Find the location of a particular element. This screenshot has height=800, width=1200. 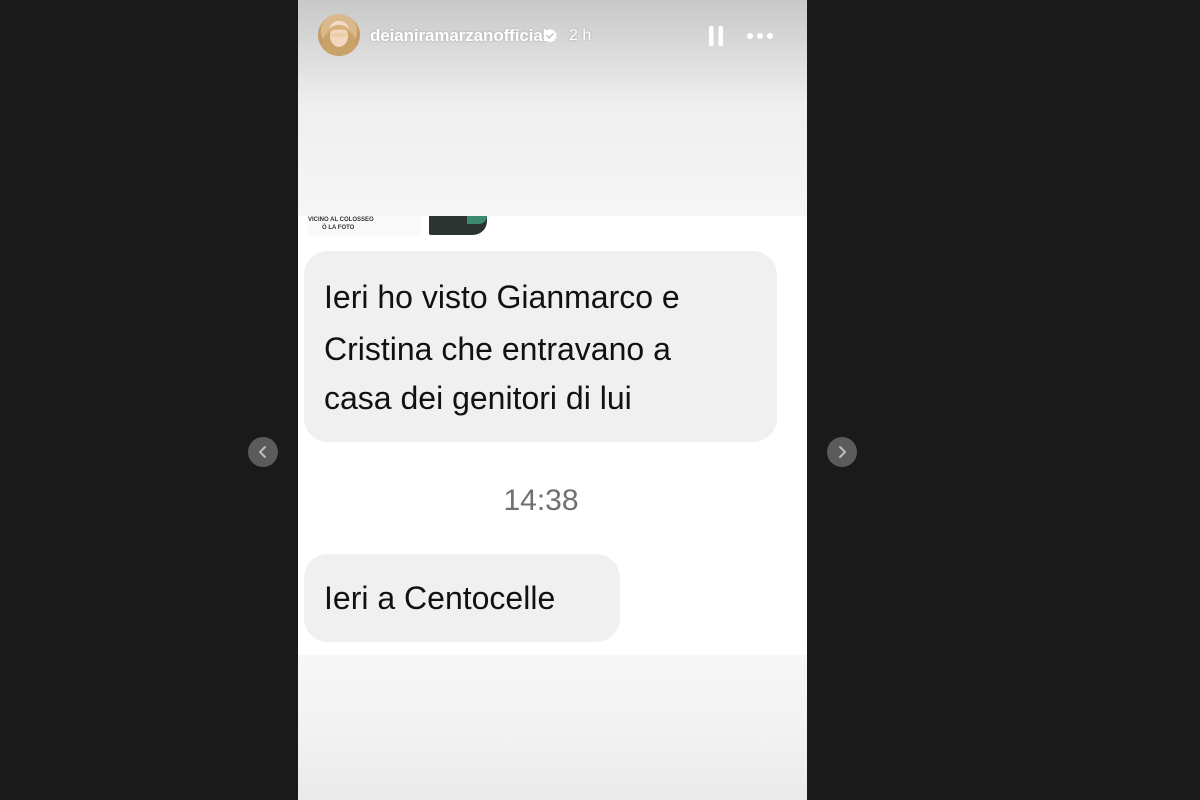

chevron-left-icon is located at coordinates (262, 452).